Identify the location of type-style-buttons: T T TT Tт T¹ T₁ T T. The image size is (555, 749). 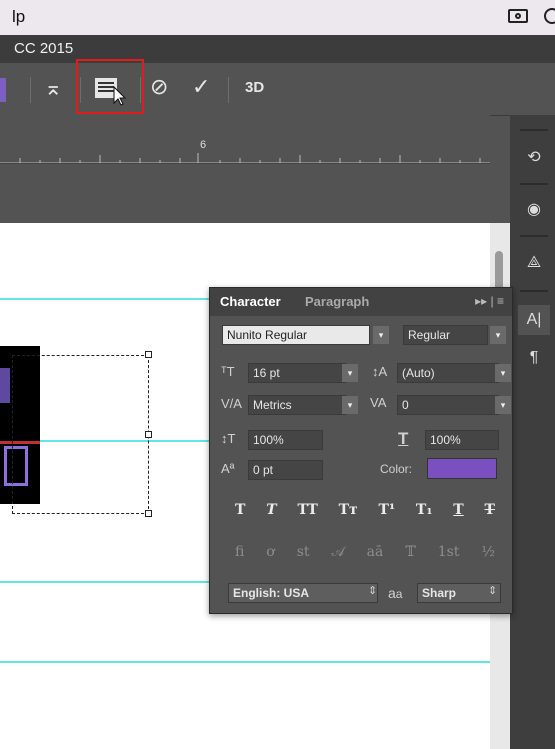
(365, 510).